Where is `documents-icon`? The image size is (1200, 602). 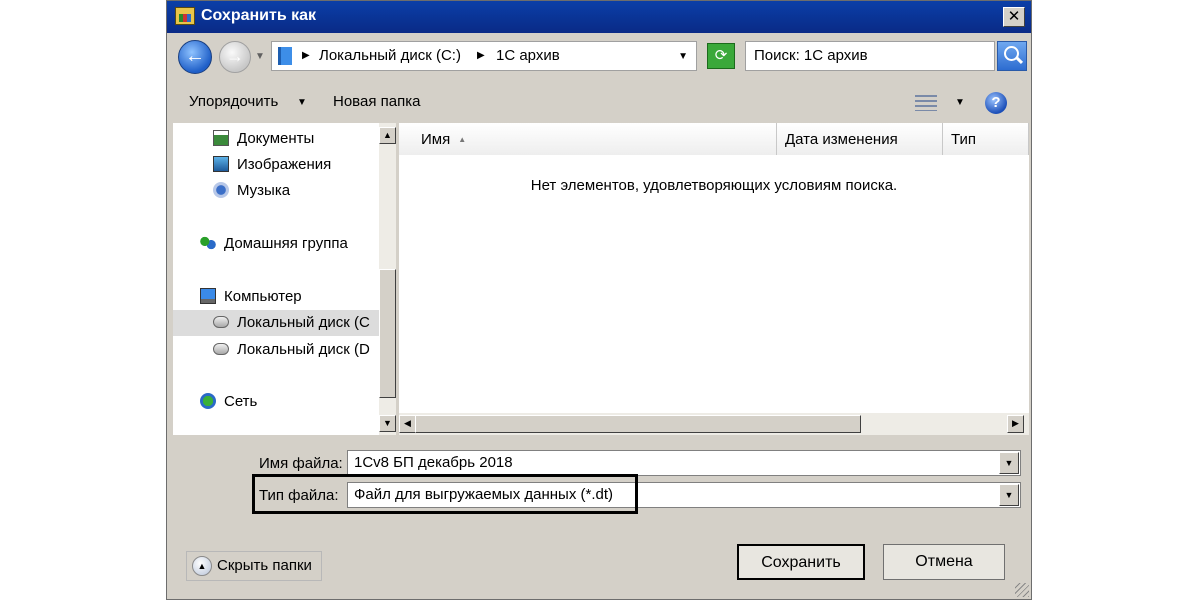 documents-icon is located at coordinates (221, 138).